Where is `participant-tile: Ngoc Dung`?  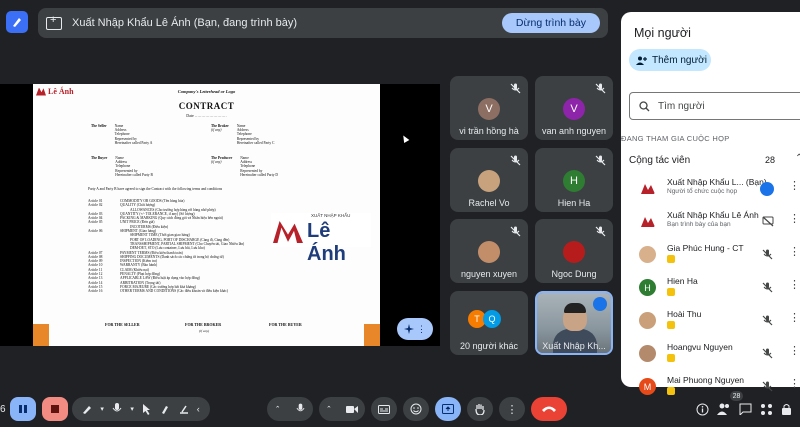 participant-tile: Ngoc Dung is located at coordinates (574, 251).